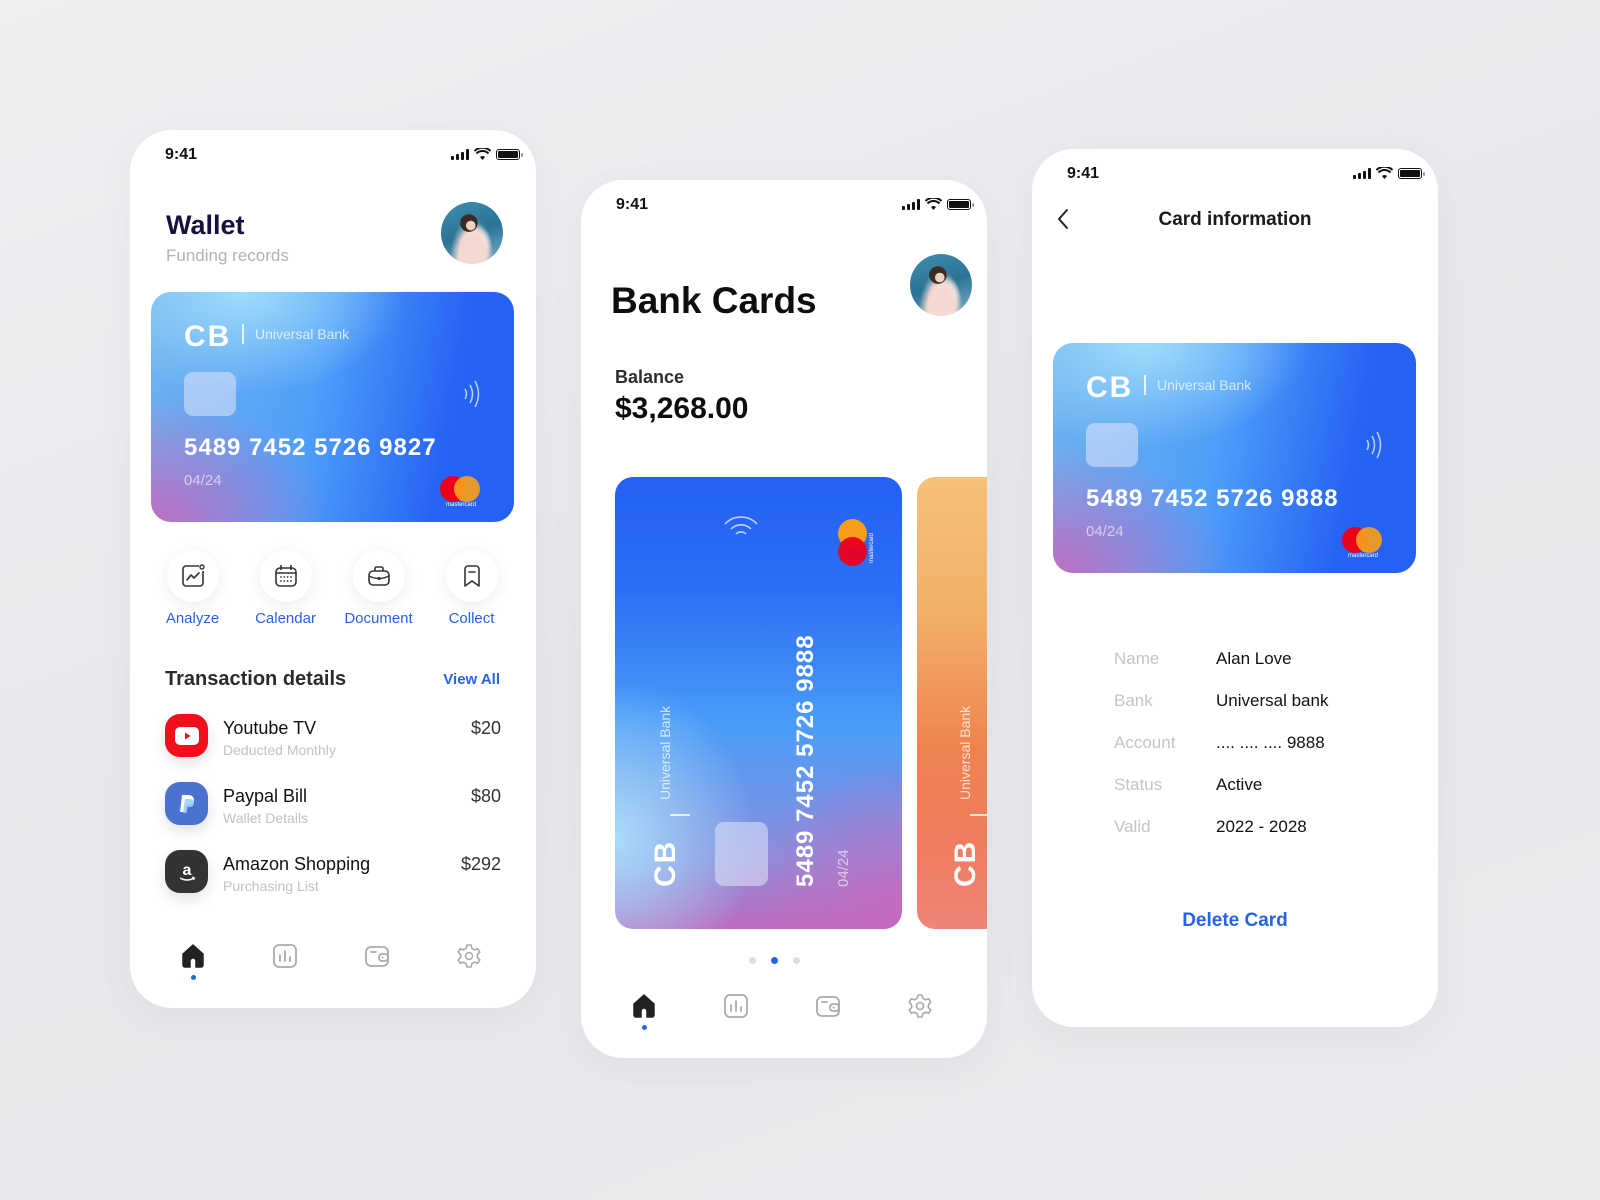 The image size is (1600, 1200). I want to click on card-pager, so click(774, 960).